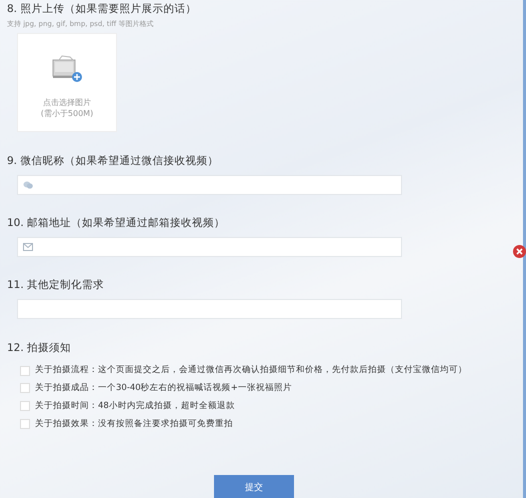 The width and height of the screenshot is (526, 498). What do you see at coordinates (67, 69) in the screenshot?
I see `add-image-icon` at bounding box center [67, 69].